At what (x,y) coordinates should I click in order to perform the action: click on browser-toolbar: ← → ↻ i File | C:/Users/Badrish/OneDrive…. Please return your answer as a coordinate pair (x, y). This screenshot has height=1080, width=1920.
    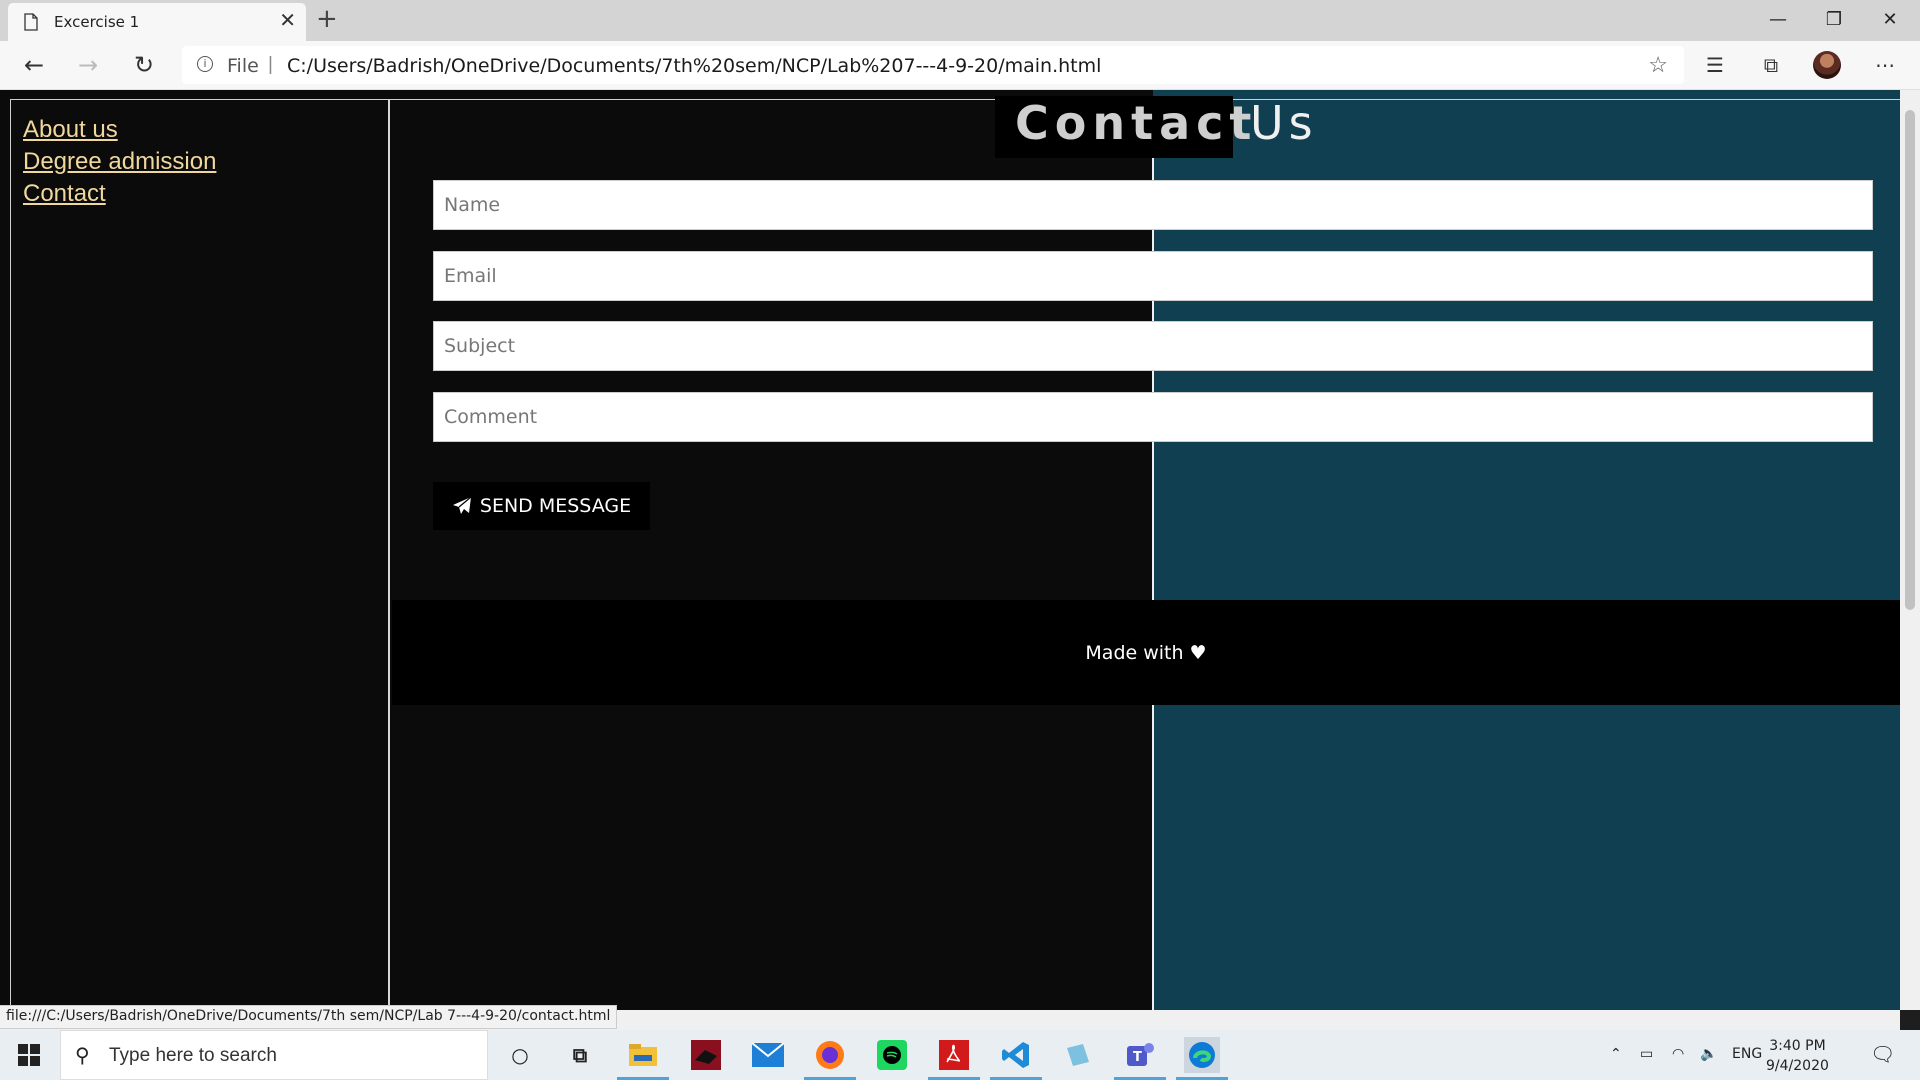
    Looking at the image, I should click on (960, 65).